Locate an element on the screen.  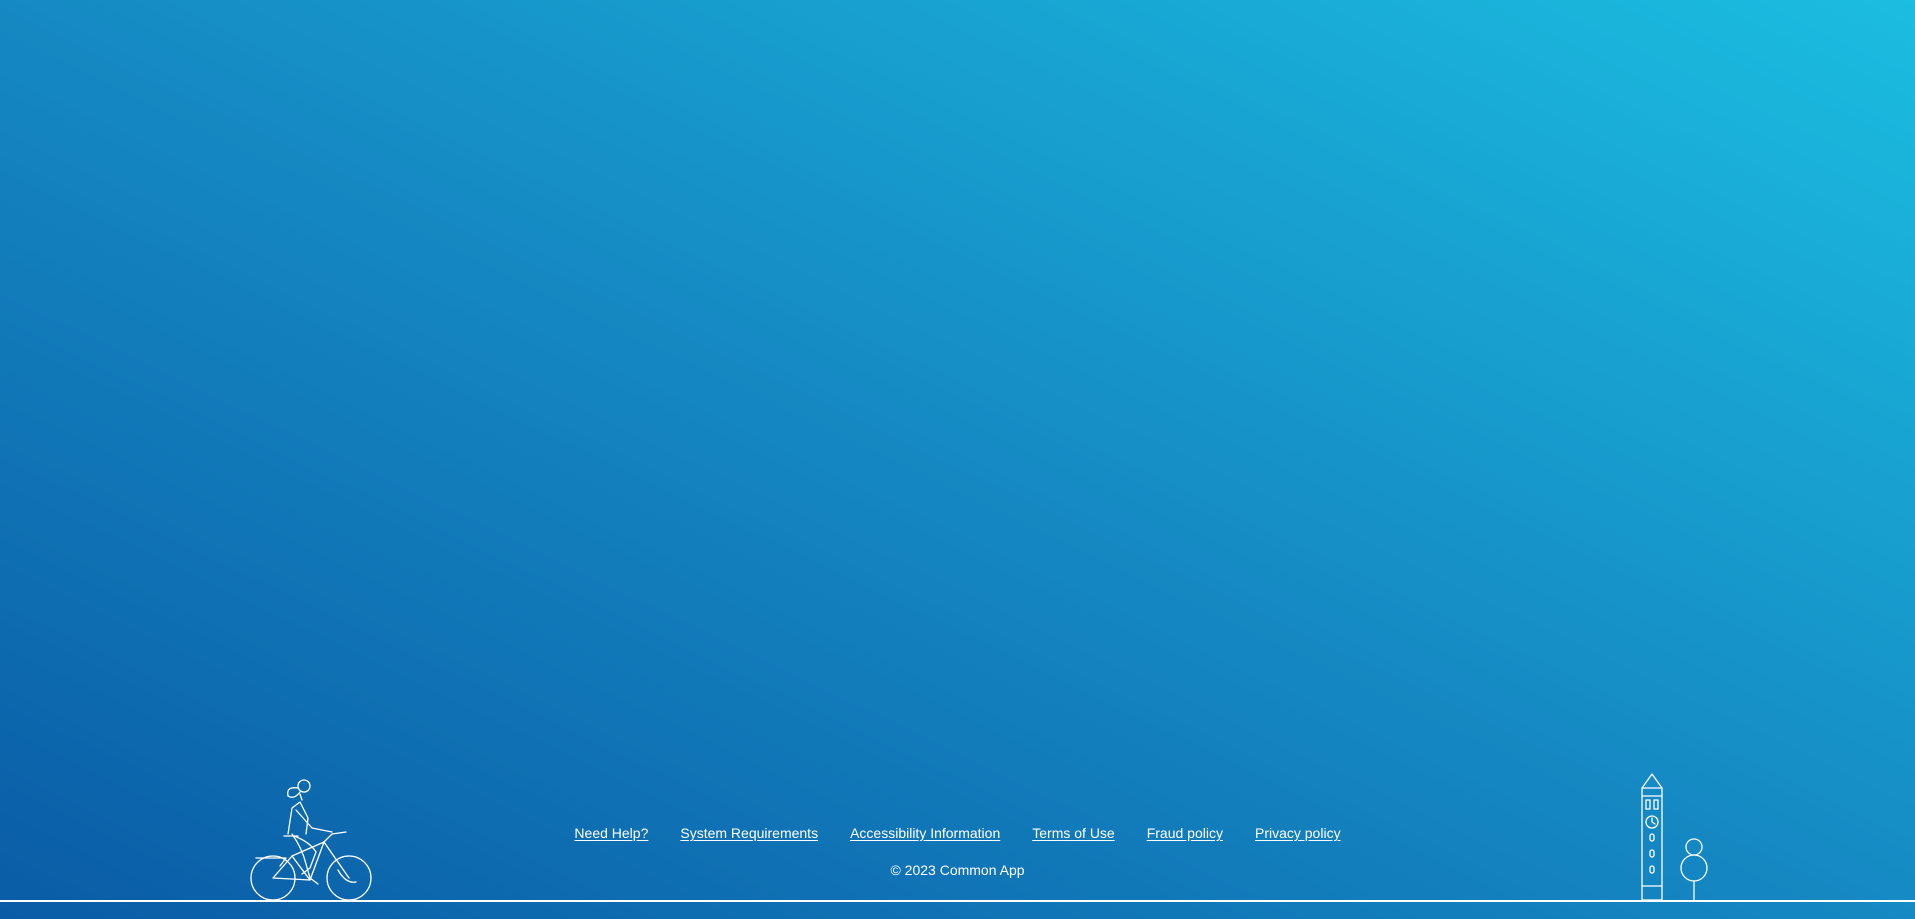
copyright-text: © 2023 Common App is located at coordinates (957, 870).